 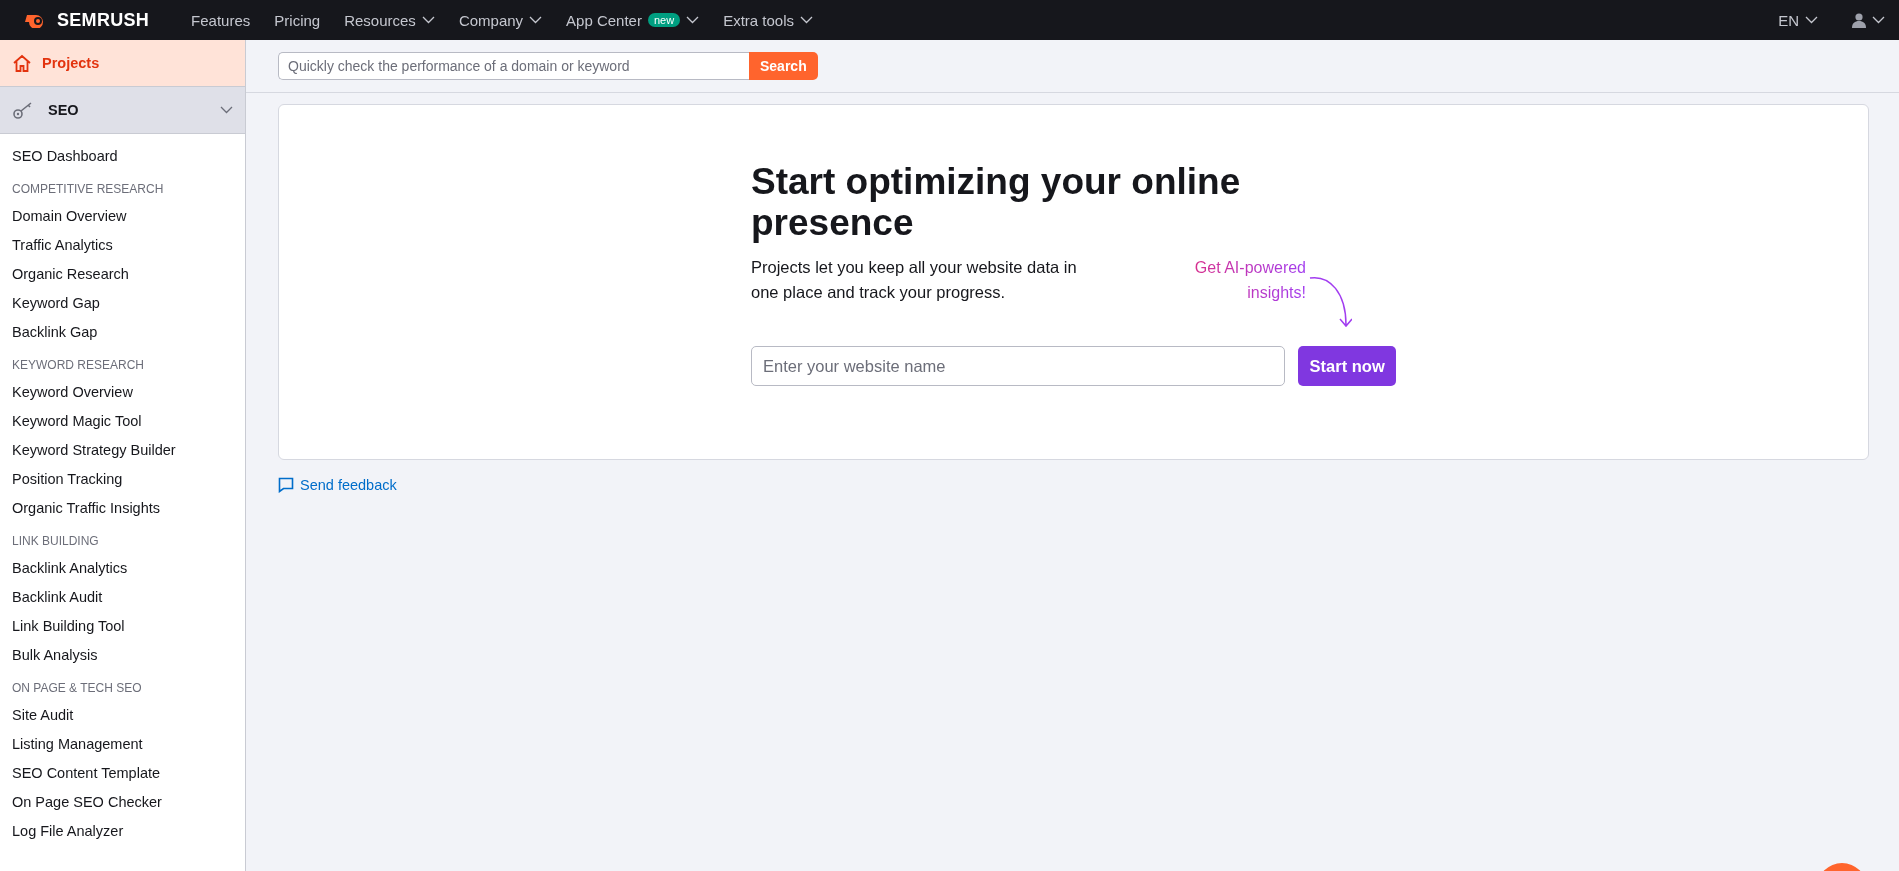 I want to click on home-icon, so click(x=22, y=63).